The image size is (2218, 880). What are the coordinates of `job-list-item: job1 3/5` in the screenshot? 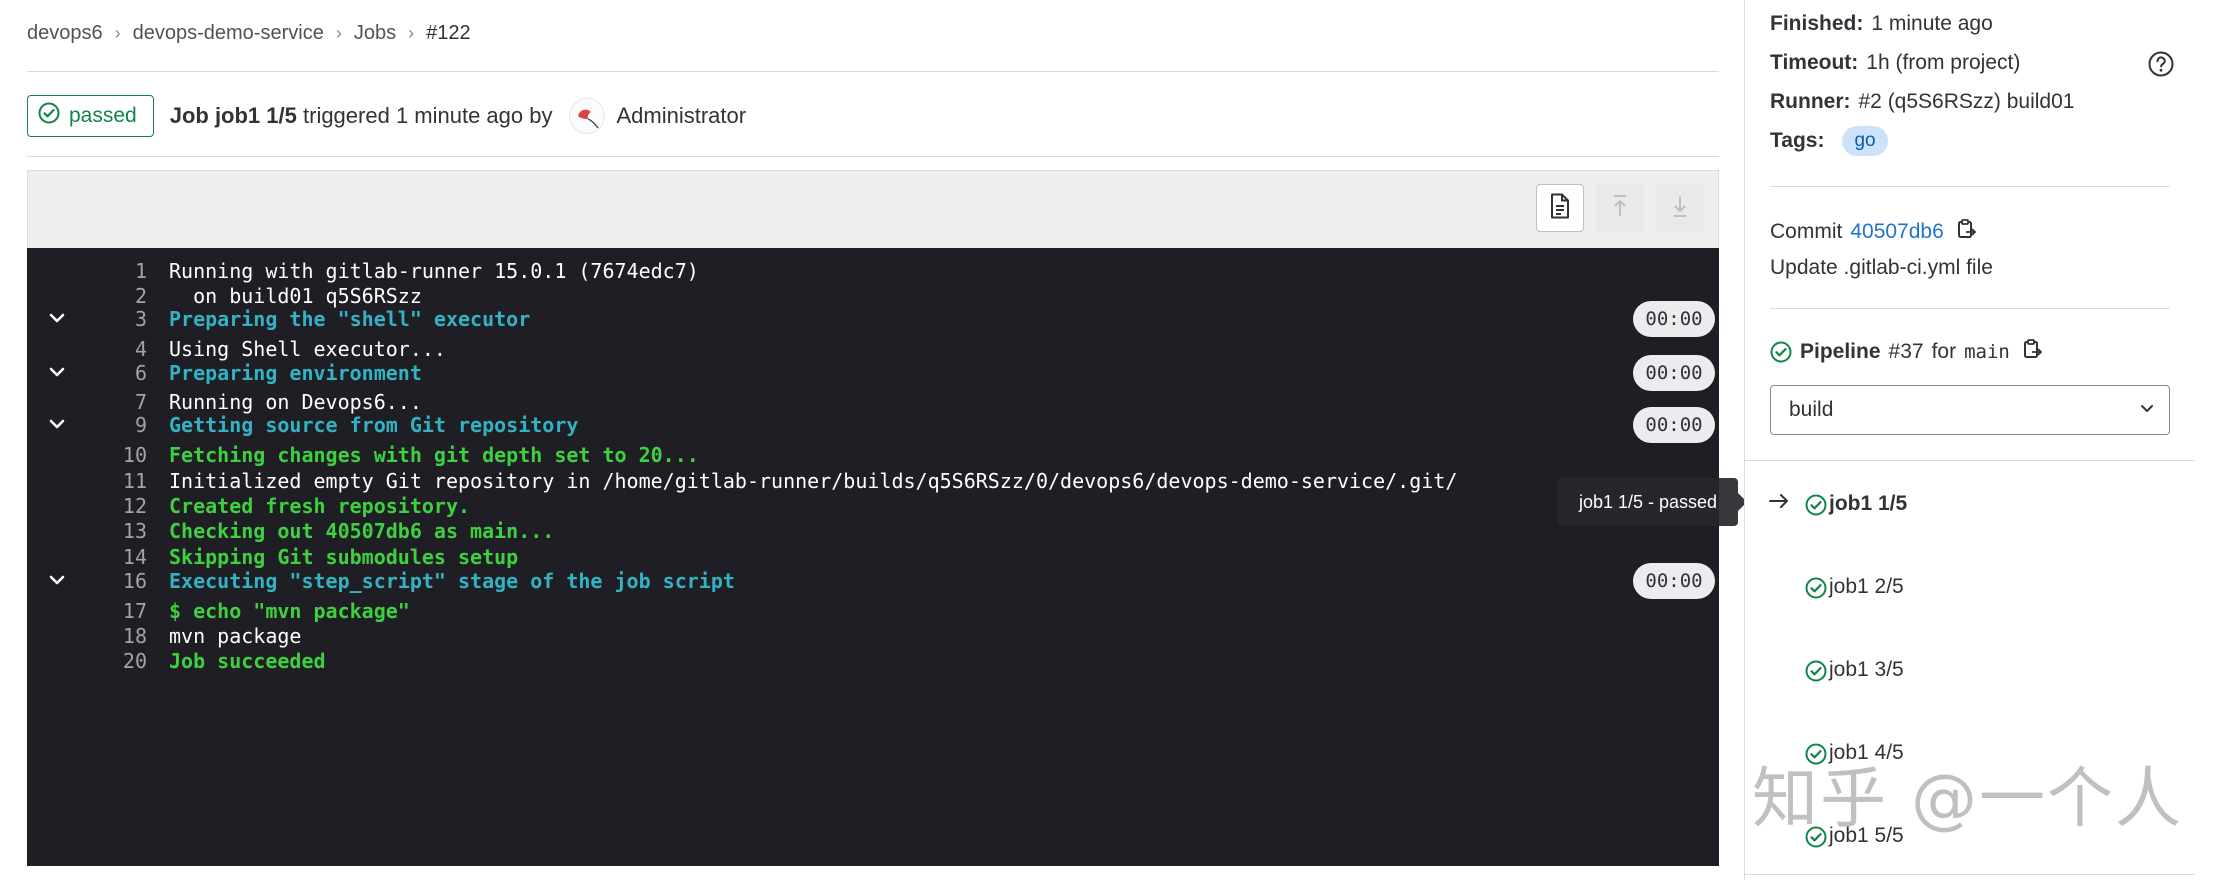 It's located at (1854, 670).